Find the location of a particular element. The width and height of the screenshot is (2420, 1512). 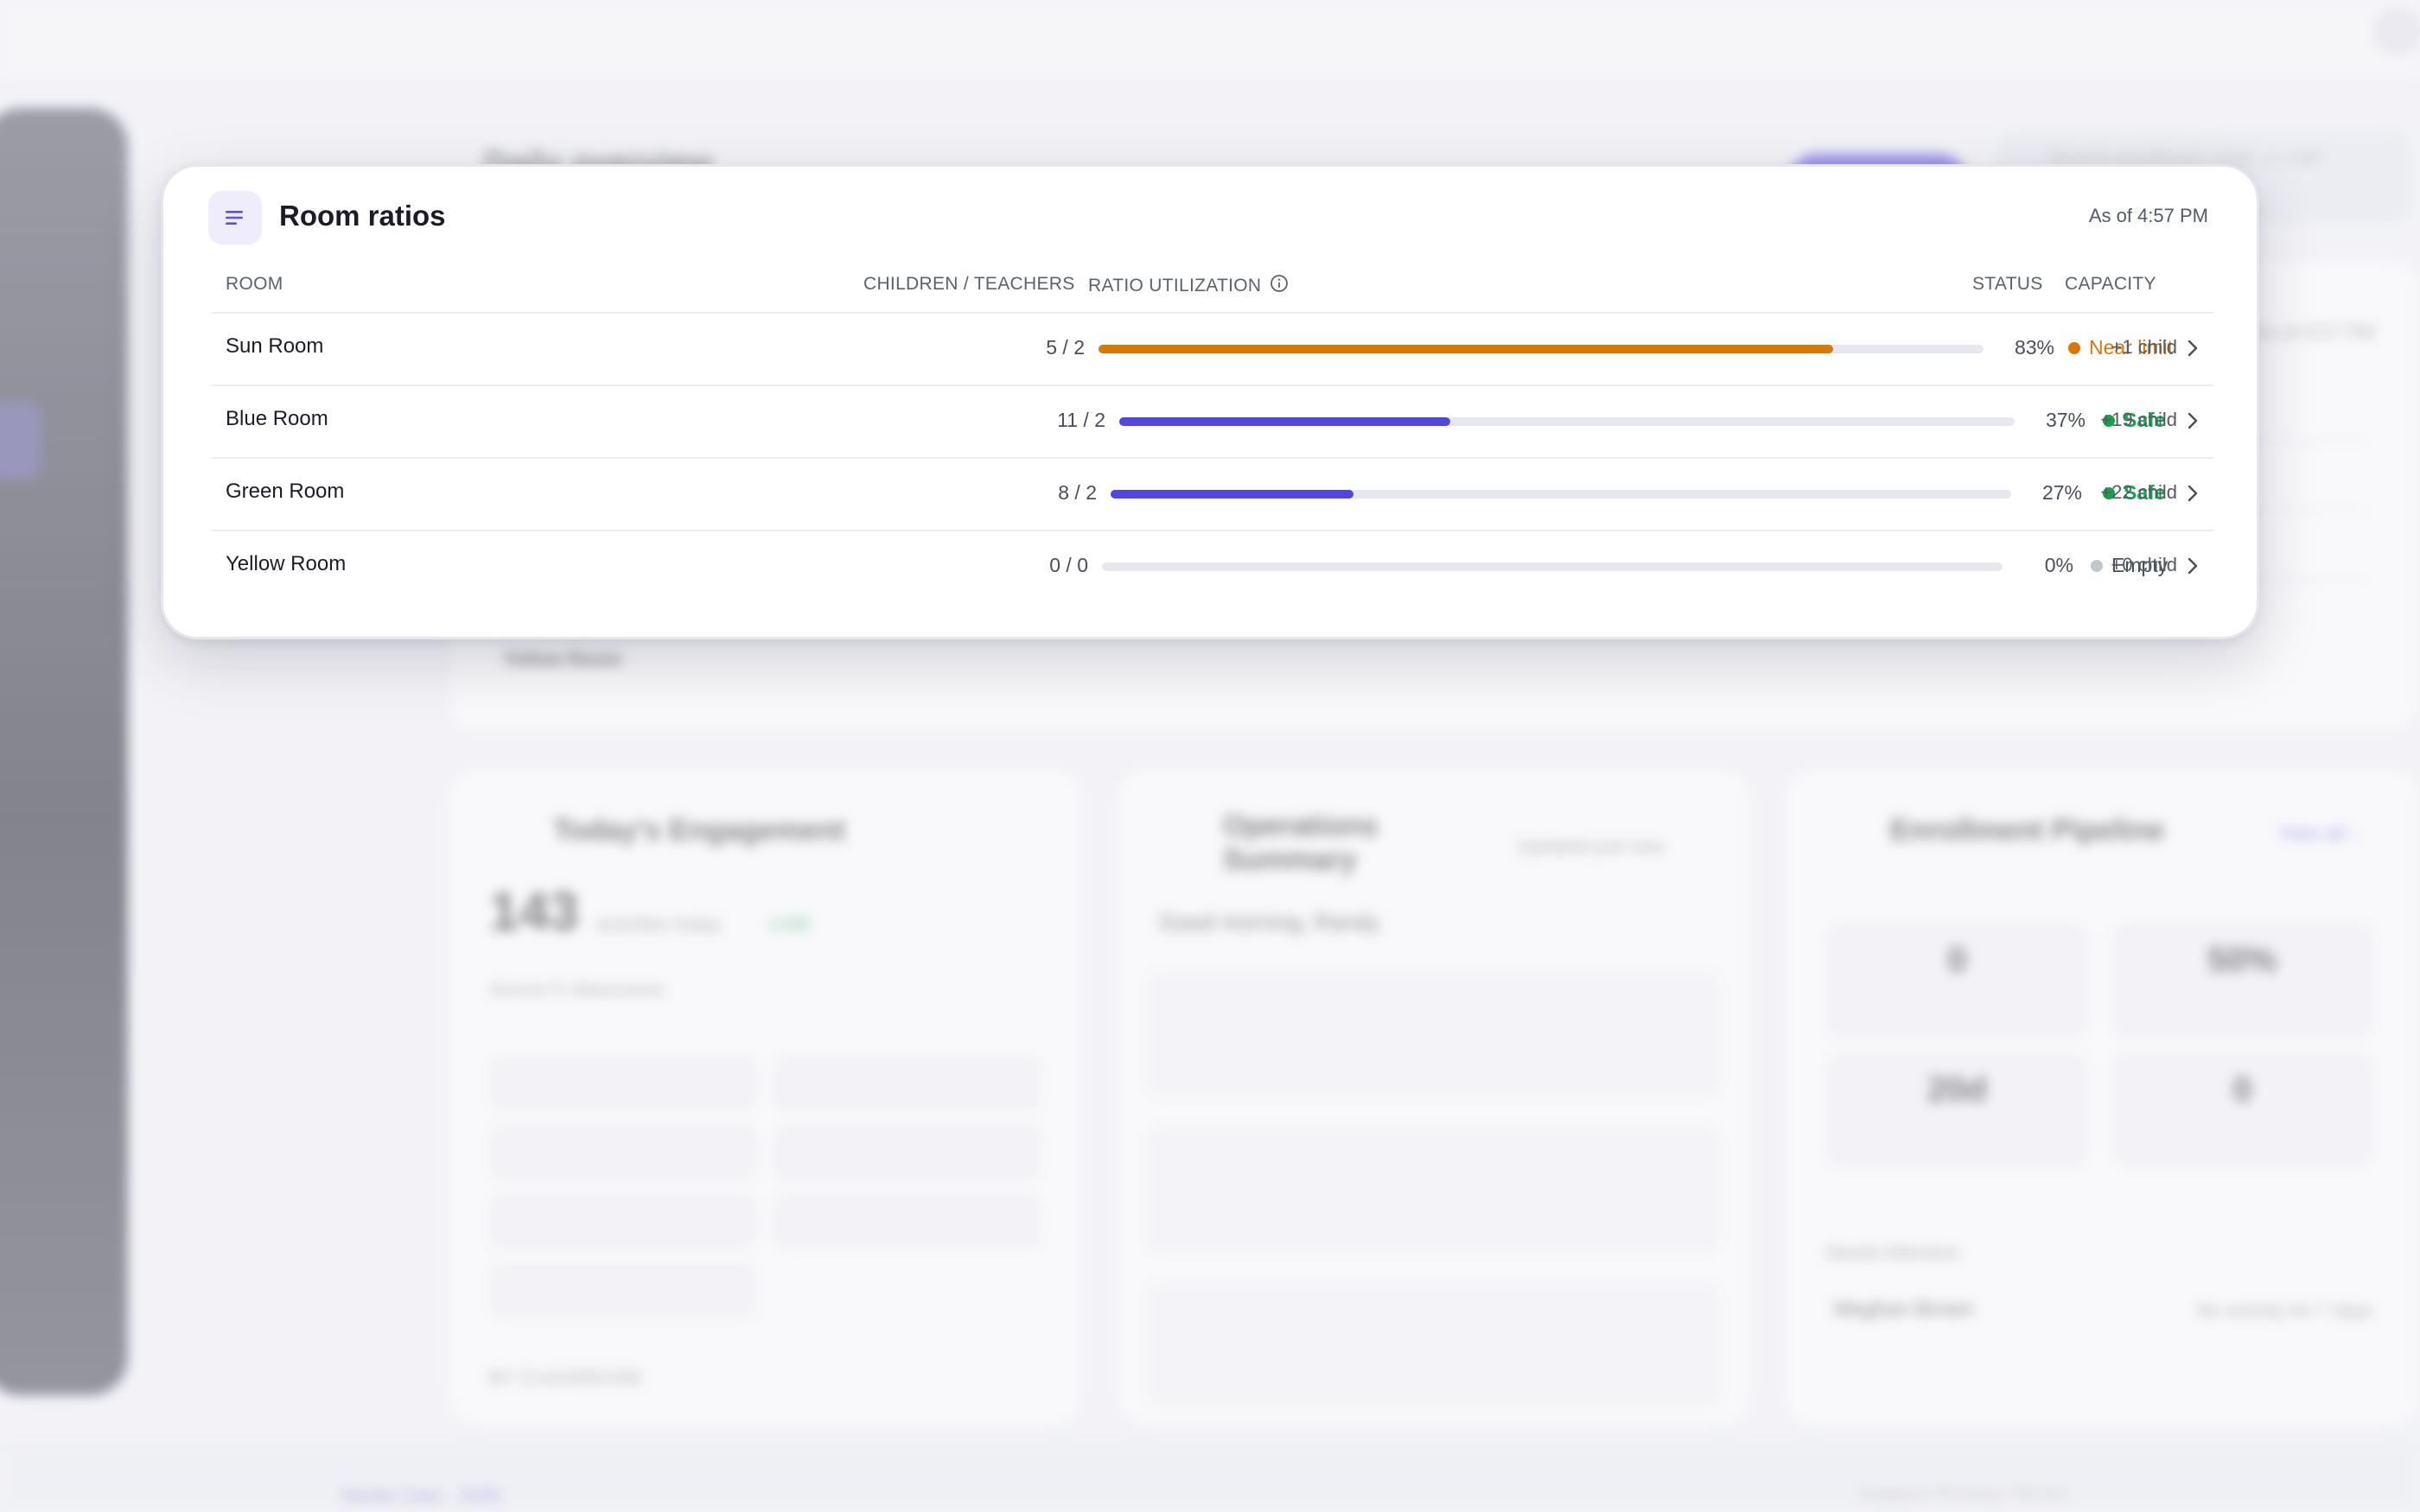

room-name: Blue Room is located at coordinates (277, 418).